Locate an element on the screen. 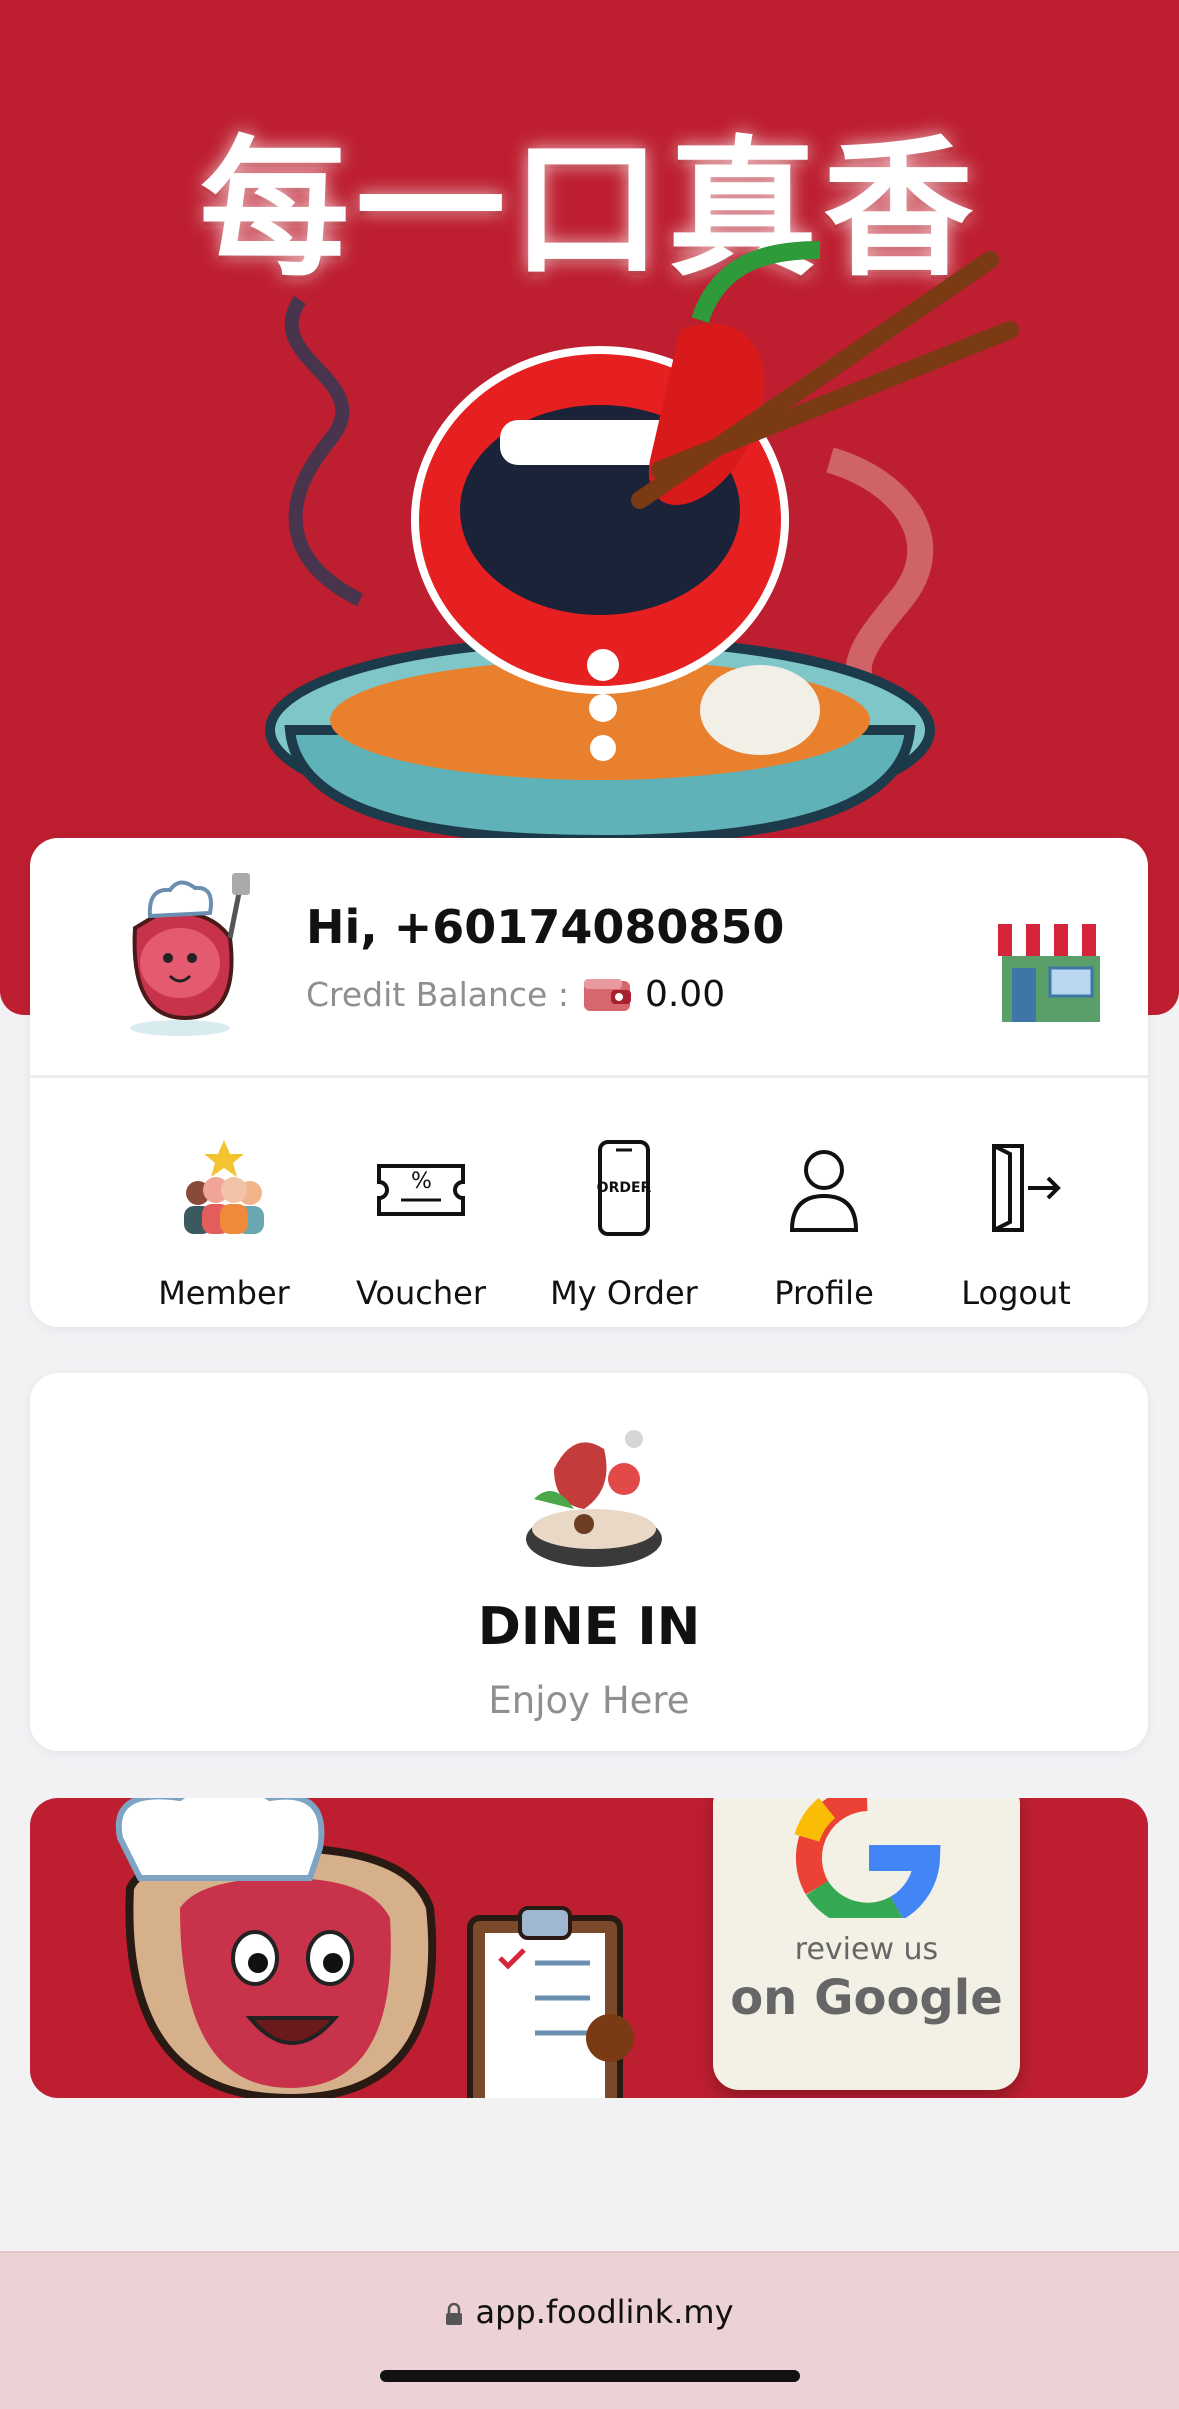  url-display: app.foodlink.my is located at coordinates (589, 2312).